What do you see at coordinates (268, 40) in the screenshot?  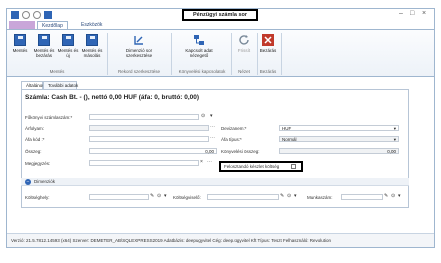 I see `close-icon` at bounding box center [268, 40].